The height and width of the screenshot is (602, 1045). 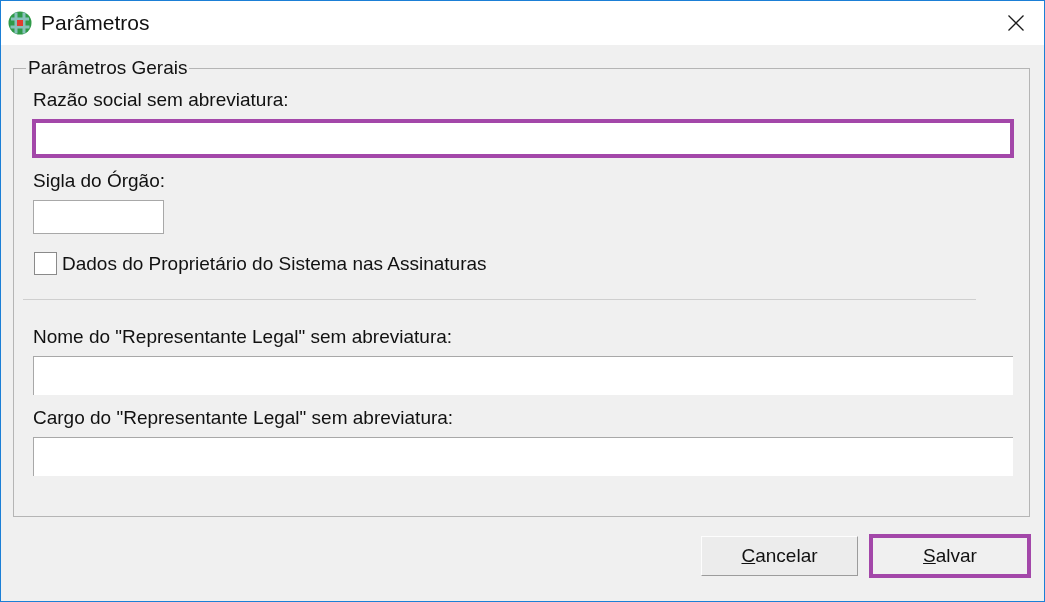 What do you see at coordinates (243, 337) in the screenshot?
I see `field-label: Nome do "Representante Legal" sem abreviatura:` at bounding box center [243, 337].